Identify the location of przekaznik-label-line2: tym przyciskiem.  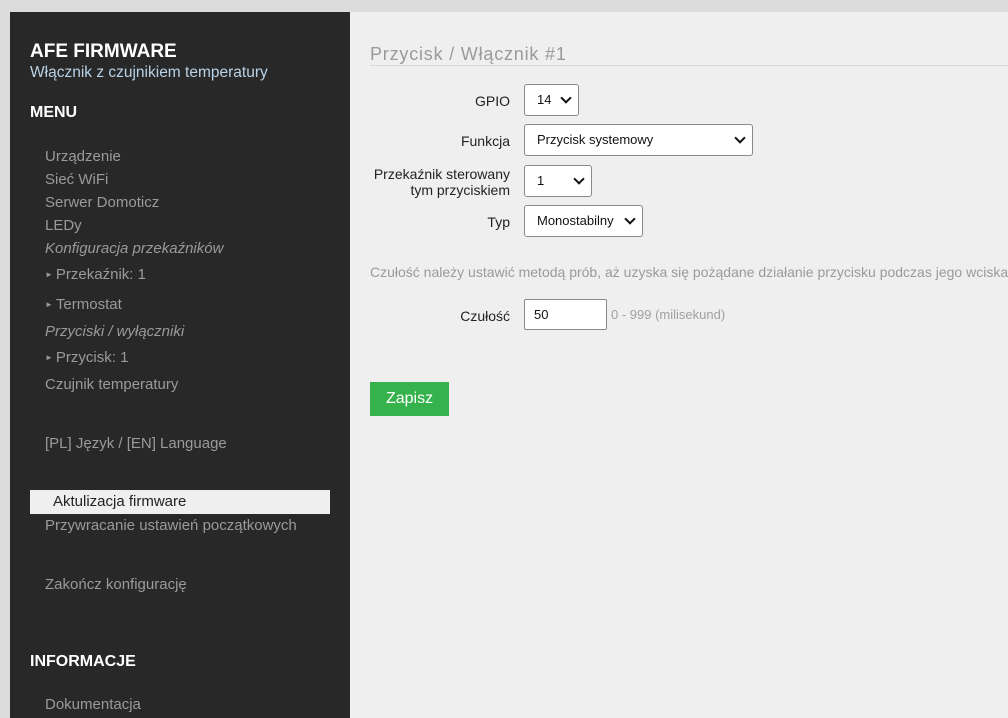
(460, 190).